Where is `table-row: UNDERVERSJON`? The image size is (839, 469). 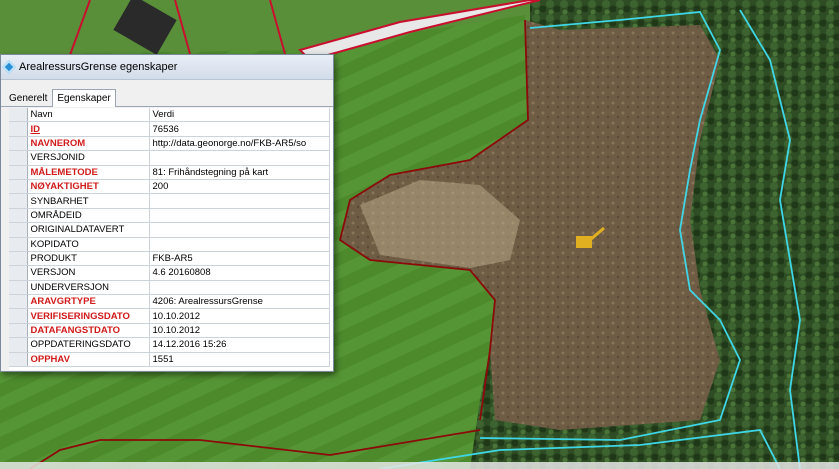 table-row: UNDERVERSJON is located at coordinates (169, 288).